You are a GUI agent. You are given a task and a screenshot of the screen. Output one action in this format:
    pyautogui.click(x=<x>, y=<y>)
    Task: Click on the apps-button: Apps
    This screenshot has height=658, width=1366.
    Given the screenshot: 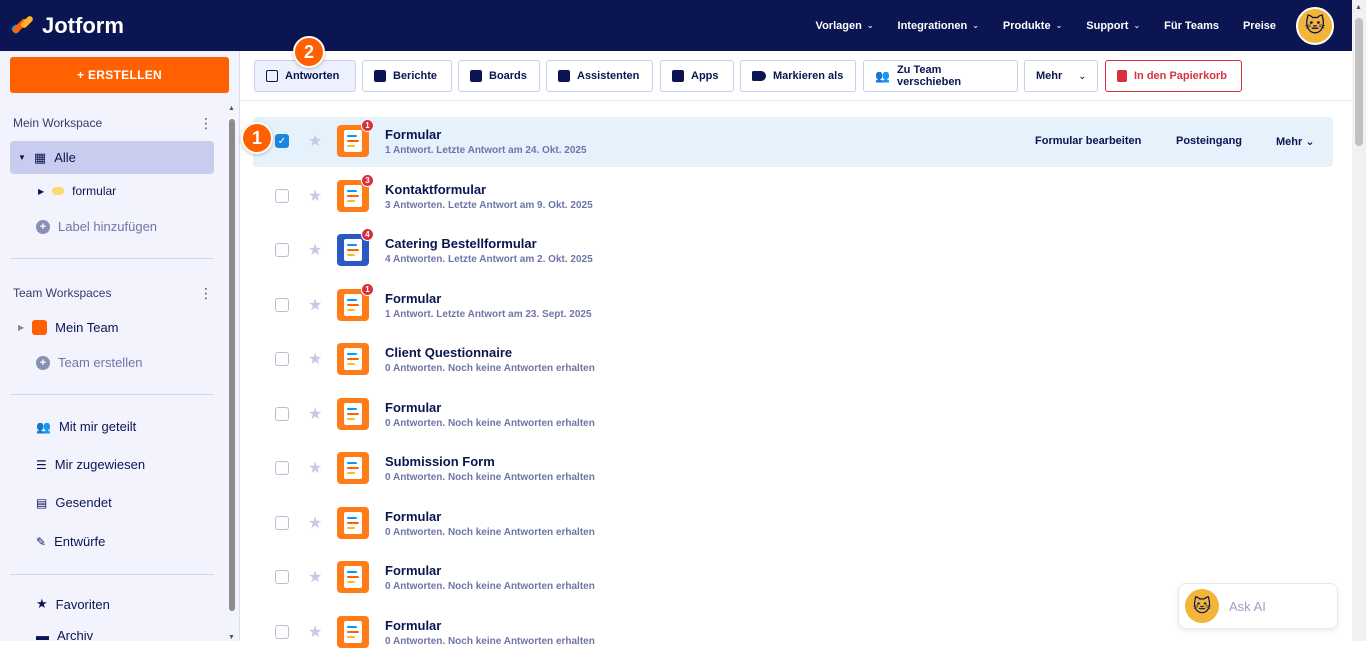 What is the action you would take?
    pyautogui.click(x=697, y=76)
    